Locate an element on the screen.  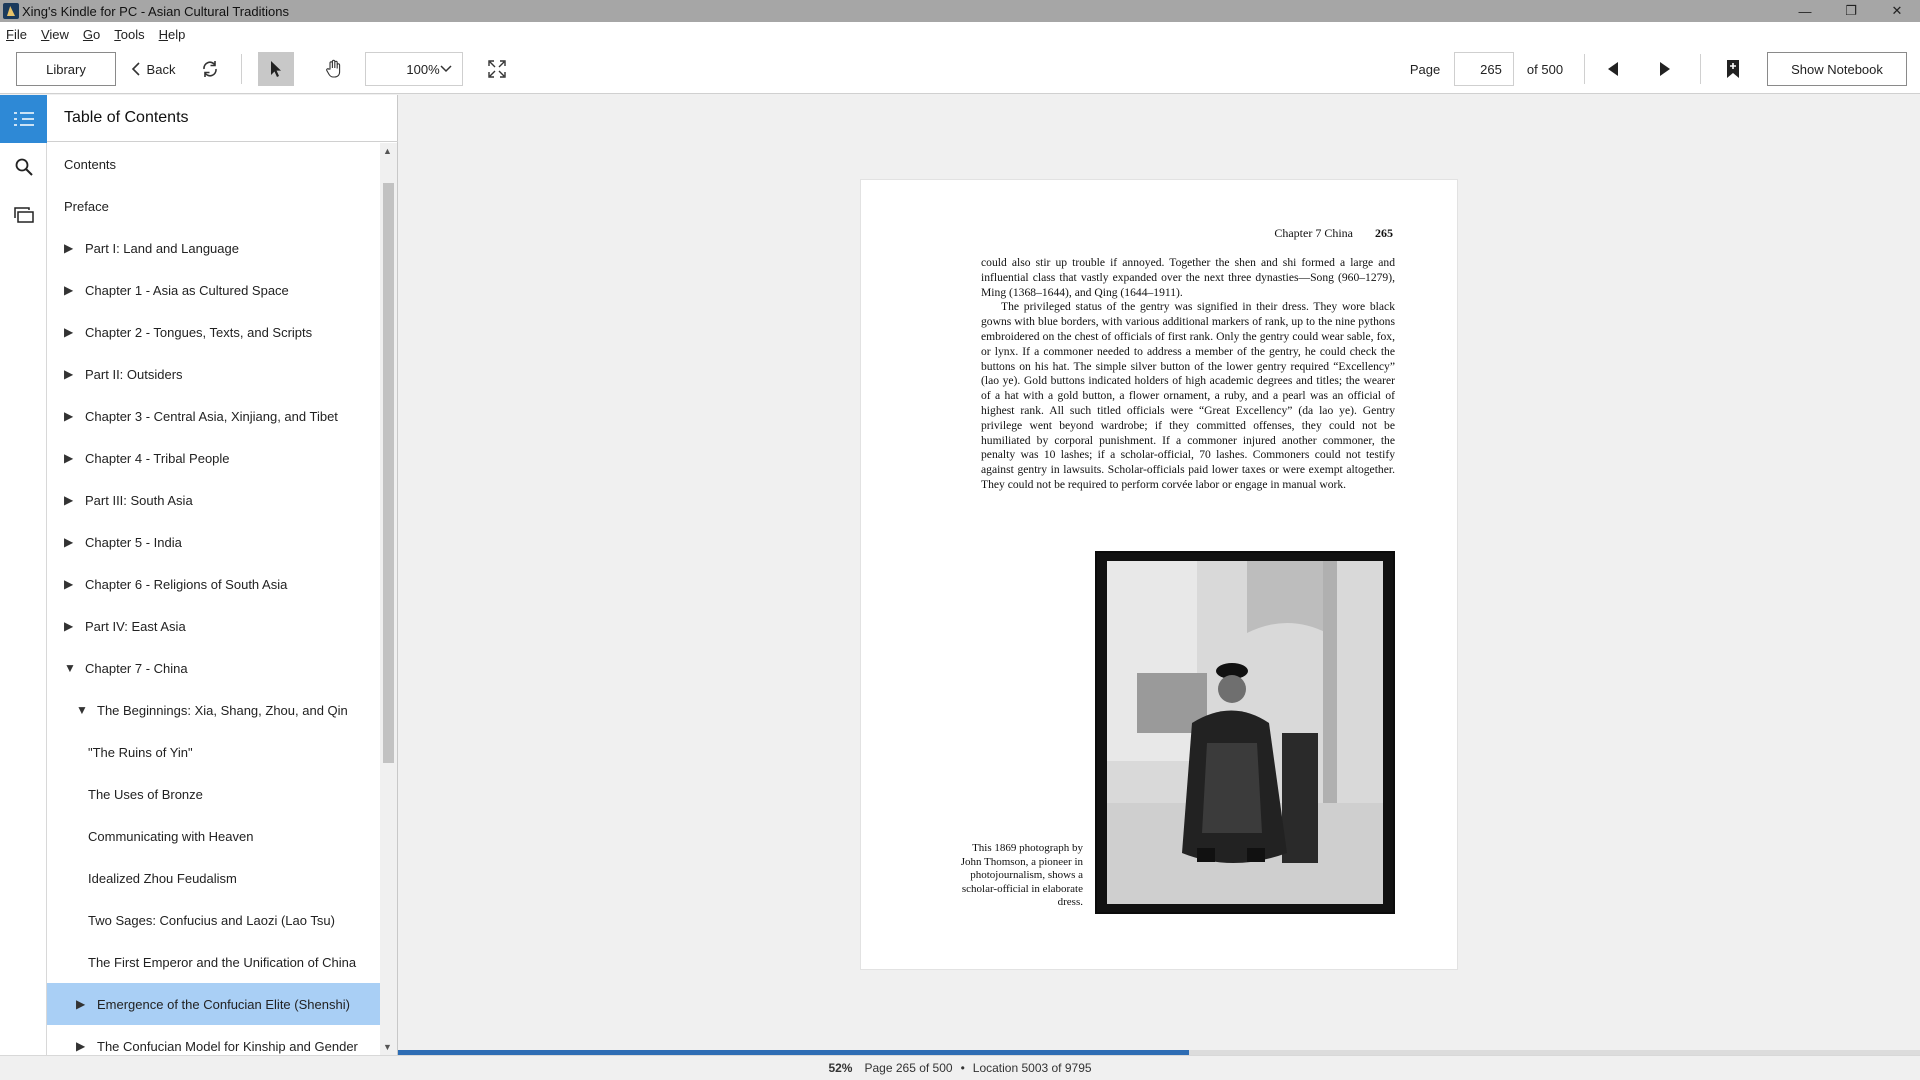
toc-item-label: Two Sages: Confucius and Laozi (Lao Tsu) is located at coordinates (211, 920).